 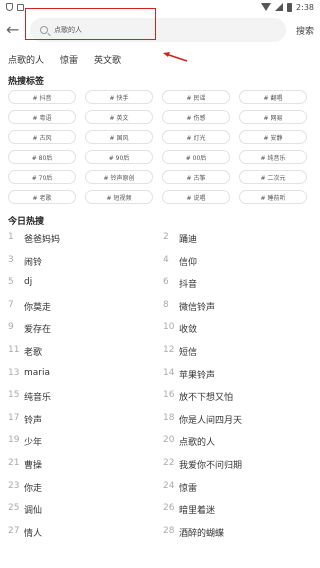 What do you see at coordinates (14, 440) in the screenshot?
I see `rank-number: 19` at bounding box center [14, 440].